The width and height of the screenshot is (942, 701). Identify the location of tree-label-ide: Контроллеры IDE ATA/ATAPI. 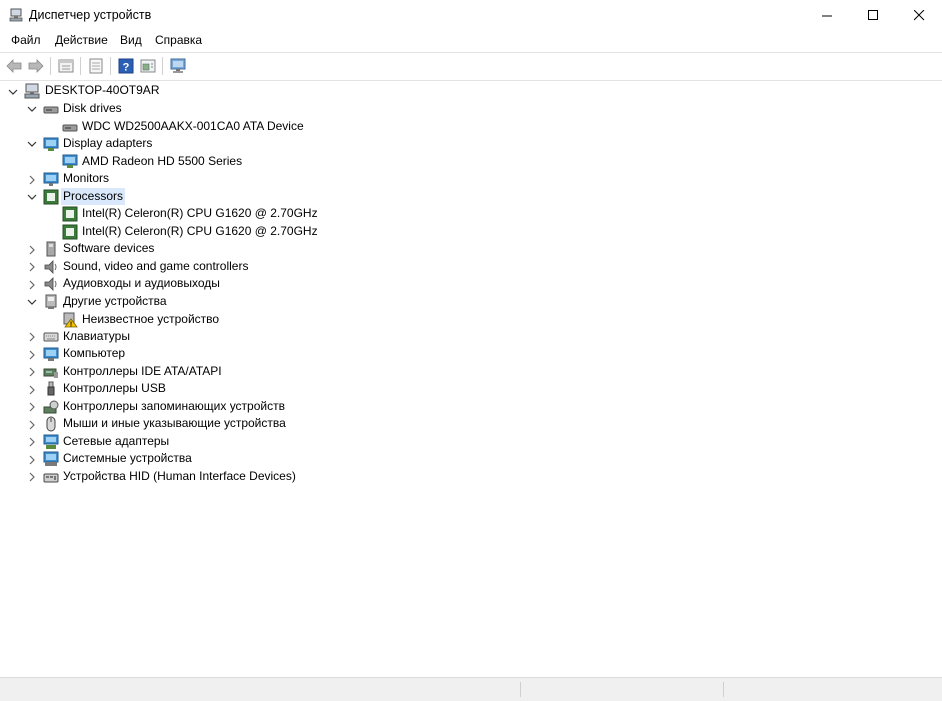
(142, 371).